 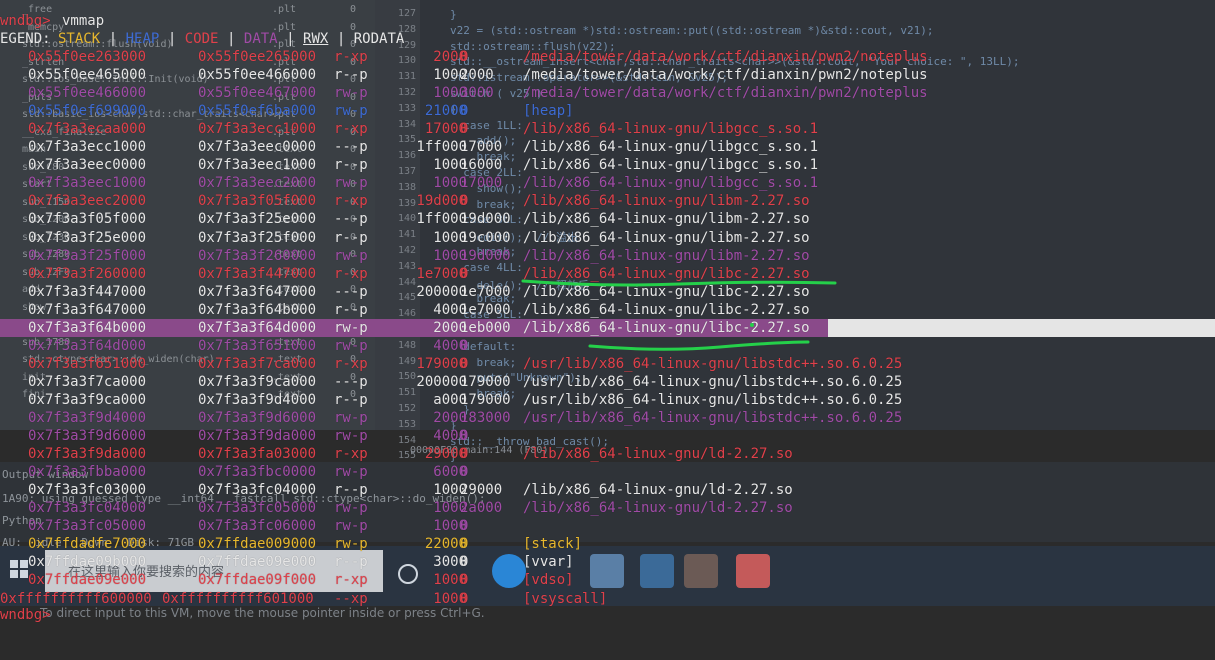 I want to click on annotation-underline-libc-text, so click(x=679, y=283).